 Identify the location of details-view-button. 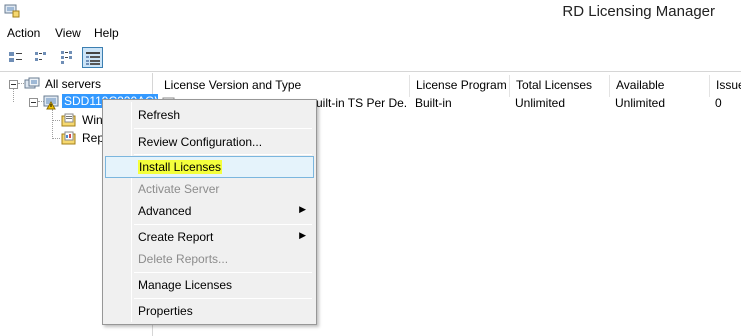
(92, 57).